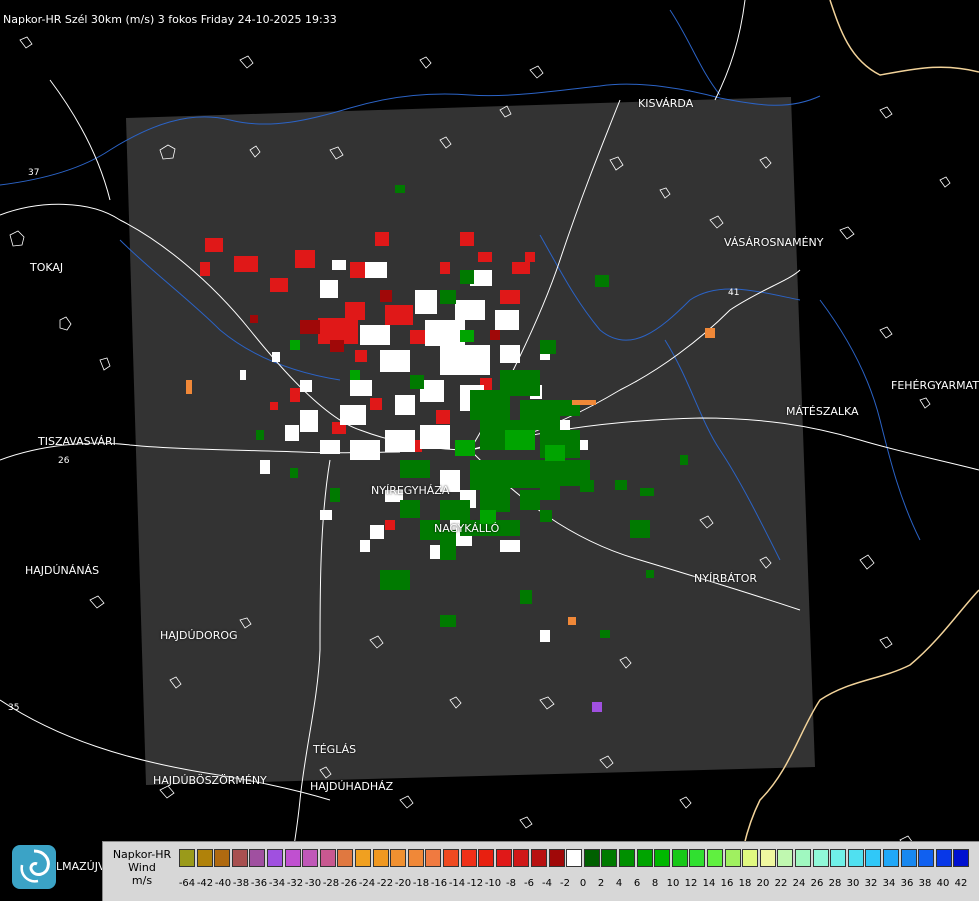 The height and width of the screenshot is (901, 979). Describe the element at coordinates (774, 242) in the screenshot. I see `city-label-vasarosnameny: VÁSÁROSNAMÉNY` at that location.